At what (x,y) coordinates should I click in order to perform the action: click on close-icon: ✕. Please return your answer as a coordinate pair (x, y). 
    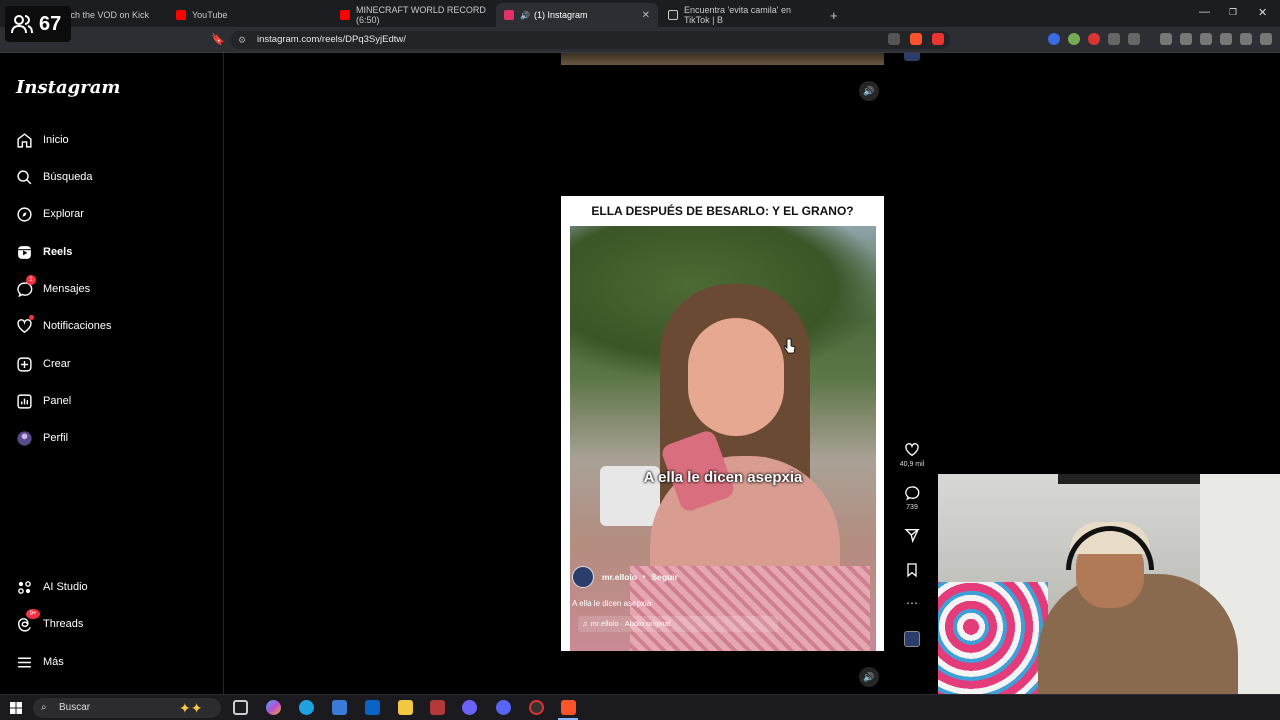
    Looking at the image, I should click on (646, 15).